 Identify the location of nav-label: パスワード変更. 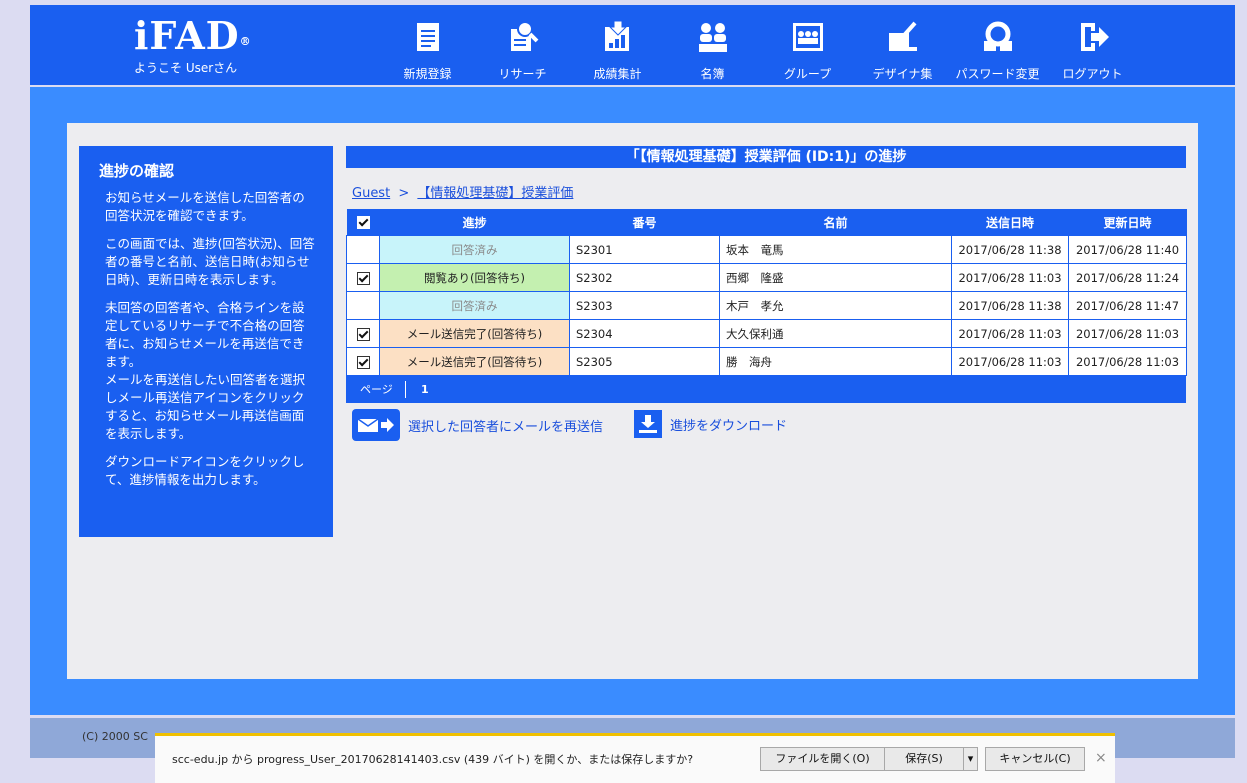
(997, 74).